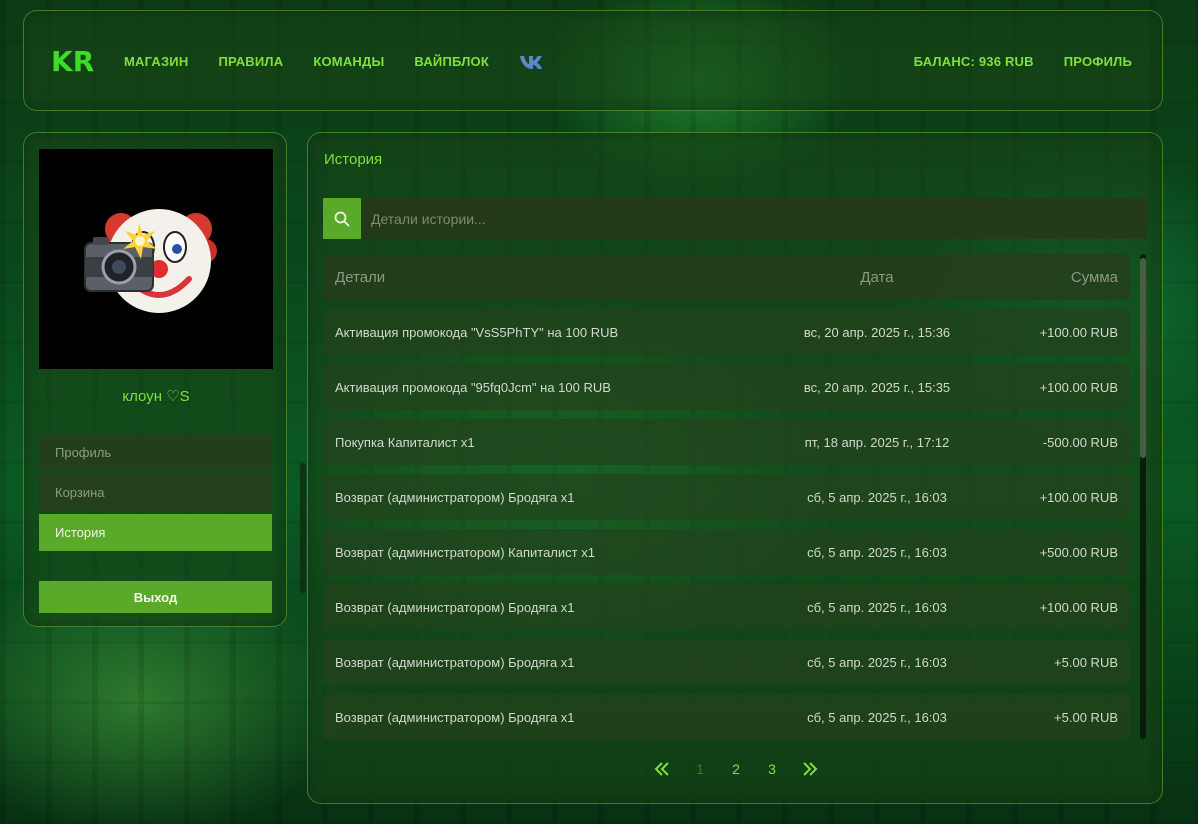 The image size is (1198, 824). What do you see at coordinates (772, 769) in the screenshot?
I see `page-3: 3` at bounding box center [772, 769].